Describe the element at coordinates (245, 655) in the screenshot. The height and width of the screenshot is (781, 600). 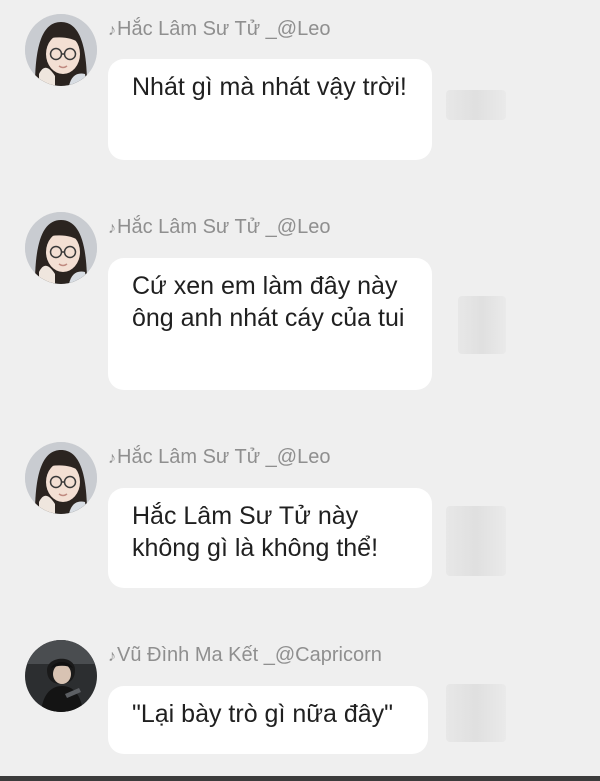
I see `sender-name: ♪Vũ Đình Ma Kết _@Capricorn` at that location.